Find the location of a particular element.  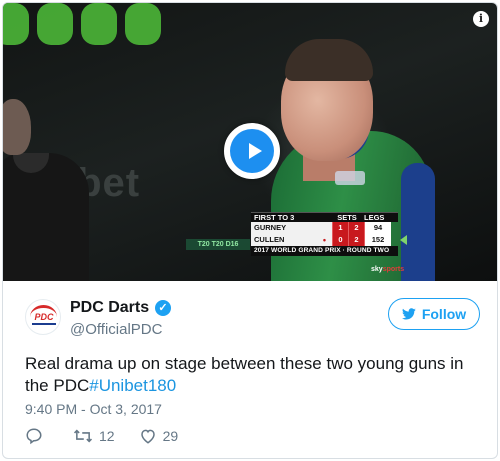

scoreboard-header: FIRST TO 3 SETS LEGS is located at coordinates (324, 217).